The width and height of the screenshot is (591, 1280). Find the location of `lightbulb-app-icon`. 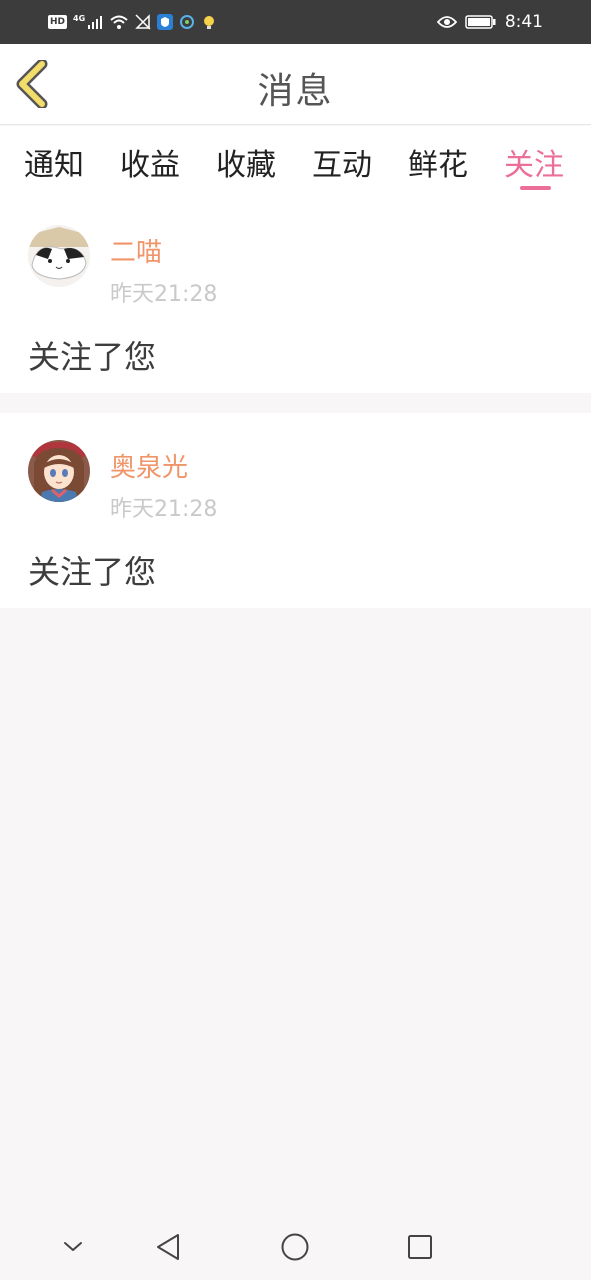

lightbulb-app-icon is located at coordinates (209, 22).